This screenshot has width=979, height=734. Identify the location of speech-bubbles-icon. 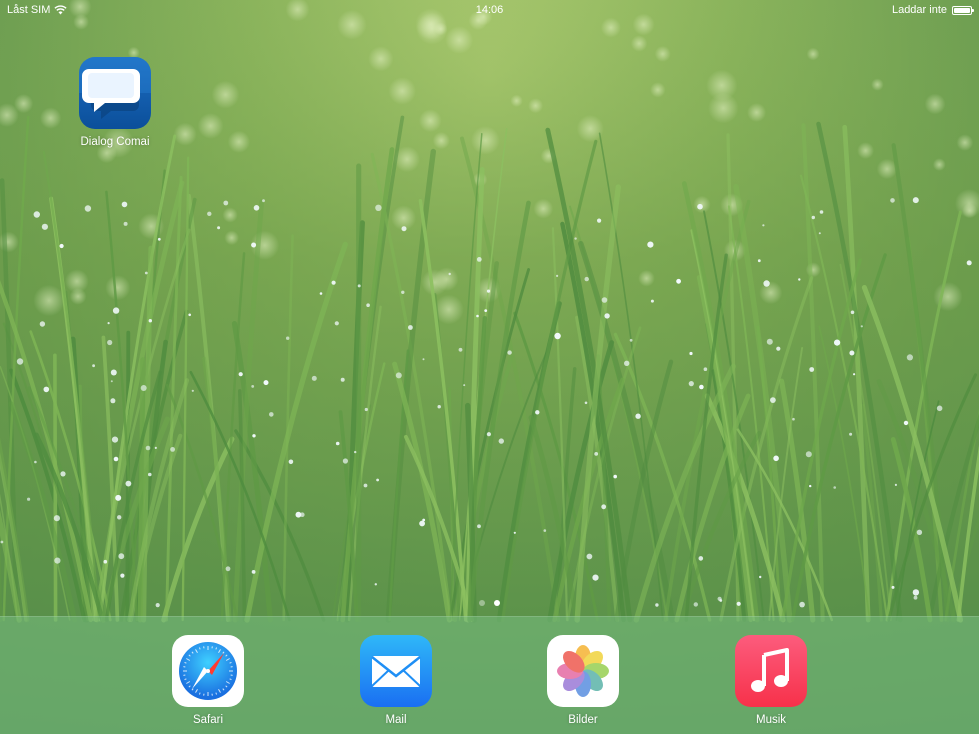
(115, 93).